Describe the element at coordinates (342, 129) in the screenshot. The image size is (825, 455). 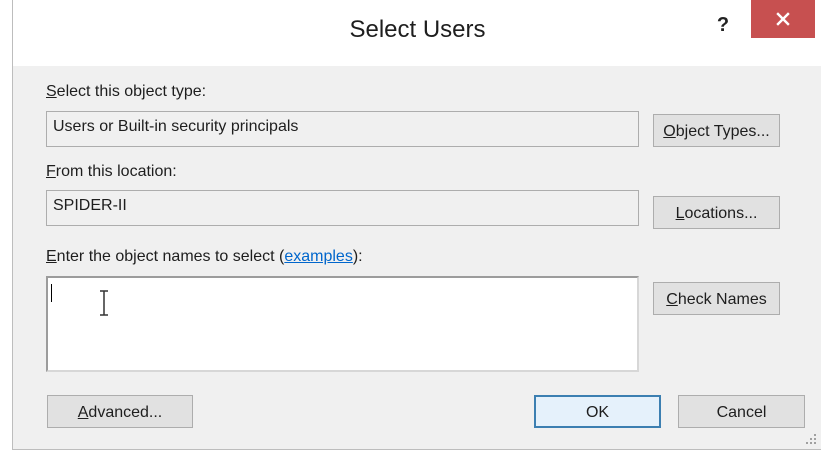
I see `object-type-field: Users or Built-in security principals` at that location.